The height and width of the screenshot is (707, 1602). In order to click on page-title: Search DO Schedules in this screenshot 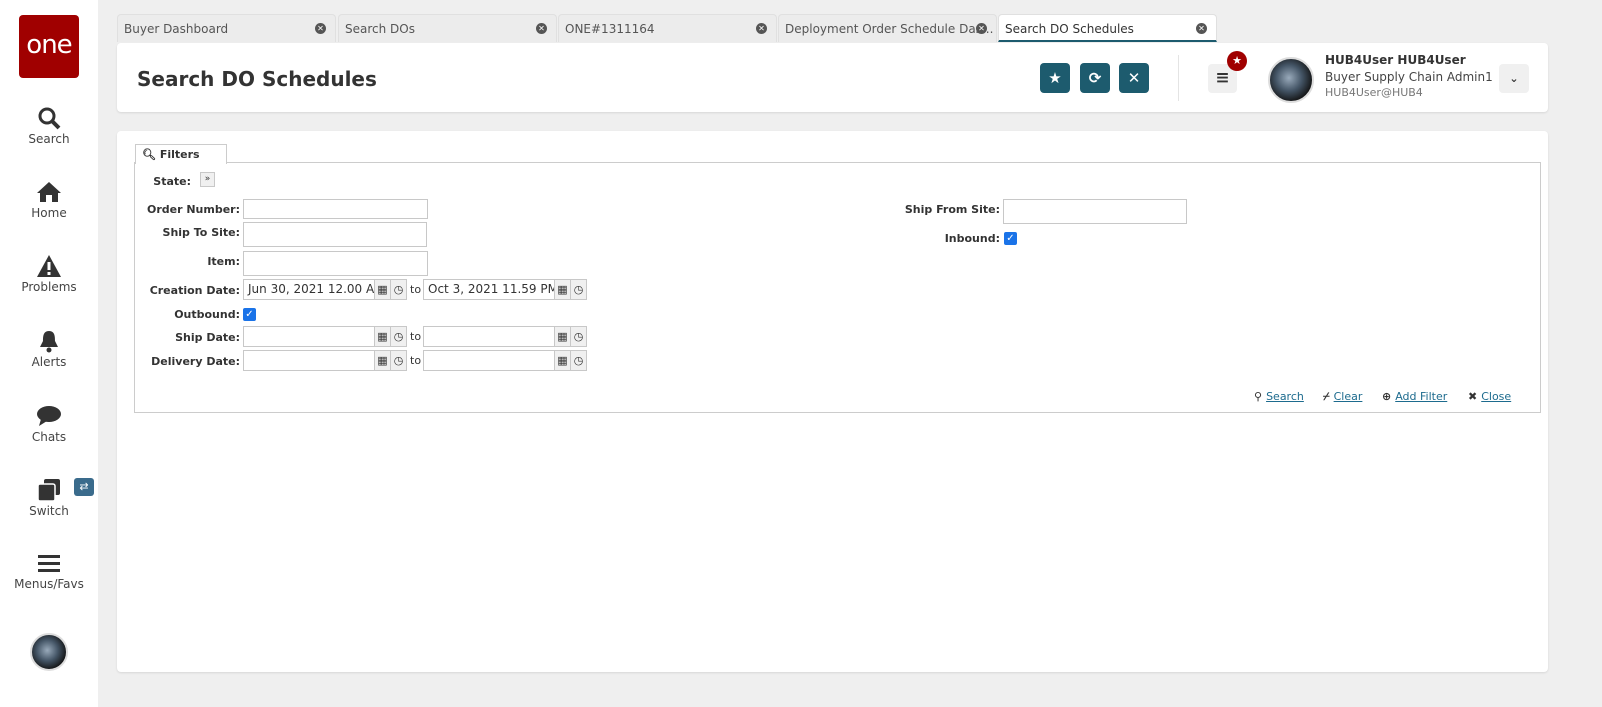, I will do `click(257, 79)`.